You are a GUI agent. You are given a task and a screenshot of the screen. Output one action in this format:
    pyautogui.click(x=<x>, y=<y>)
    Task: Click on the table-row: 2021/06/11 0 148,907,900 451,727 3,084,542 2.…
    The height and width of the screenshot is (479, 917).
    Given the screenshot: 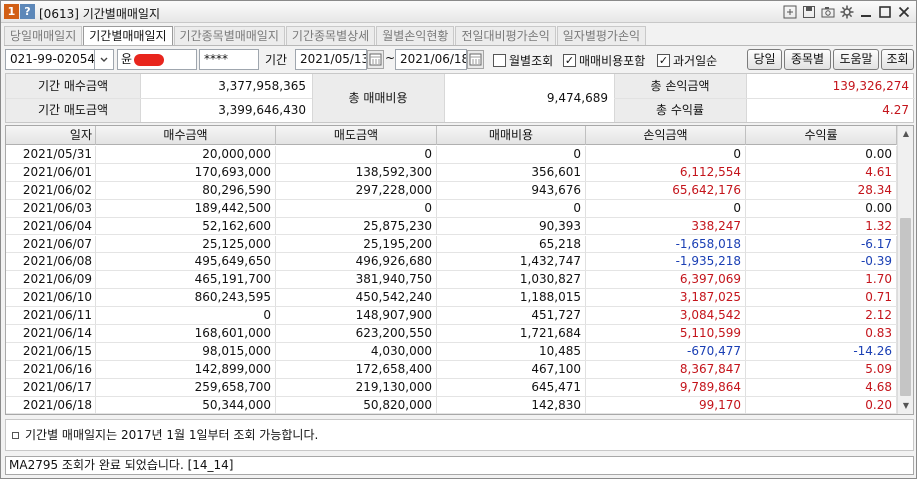 What is the action you would take?
    pyautogui.click(x=451, y=316)
    